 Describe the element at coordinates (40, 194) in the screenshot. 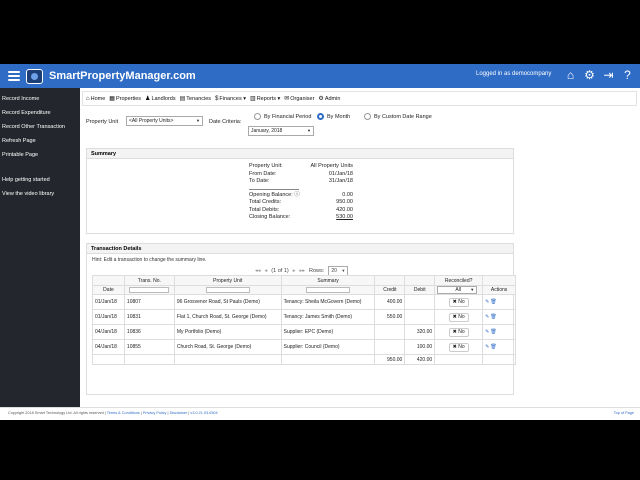

I see `video-library-link: View the video library` at that location.